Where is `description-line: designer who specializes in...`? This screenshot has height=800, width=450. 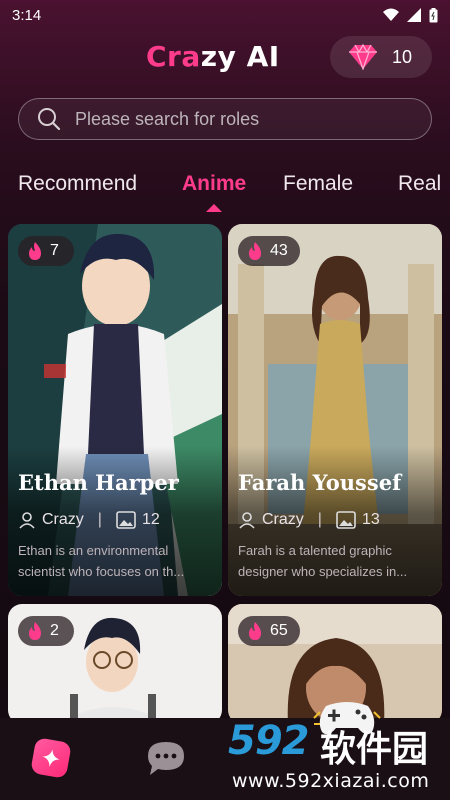 description-line: designer who specializes in... is located at coordinates (323, 571).